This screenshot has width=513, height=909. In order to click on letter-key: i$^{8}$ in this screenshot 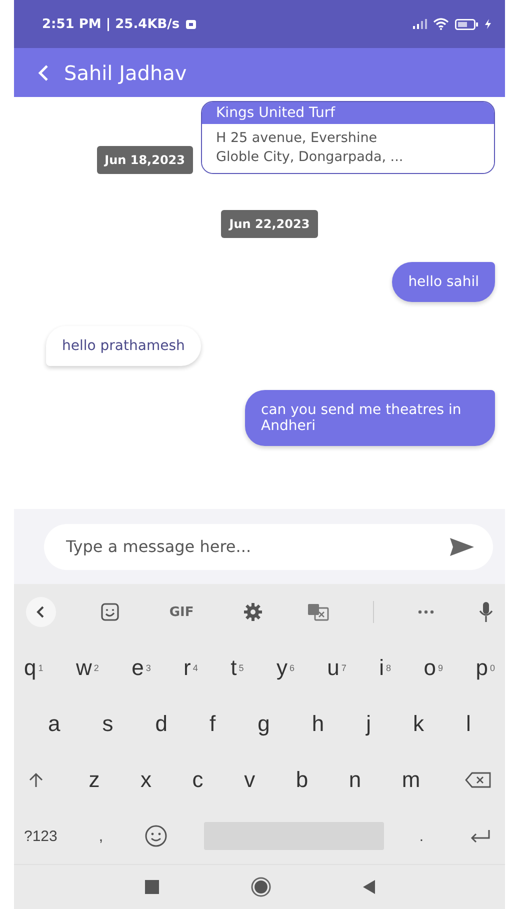, I will do `click(385, 668)`.